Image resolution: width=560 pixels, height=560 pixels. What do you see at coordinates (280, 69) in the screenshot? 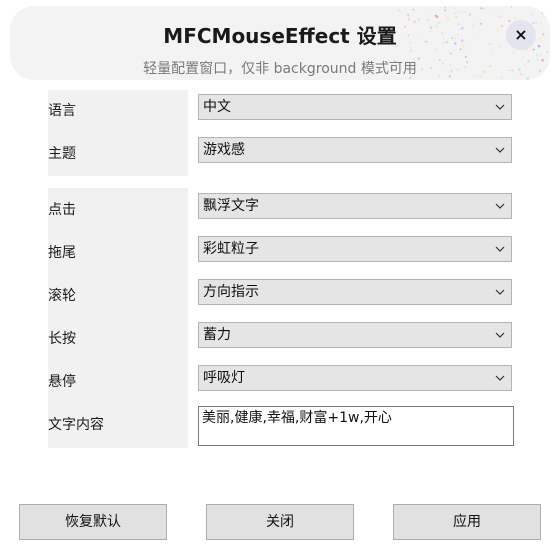
I see `window-subtitle: 轻量配置窗口，仅非 background 模式可用` at bounding box center [280, 69].